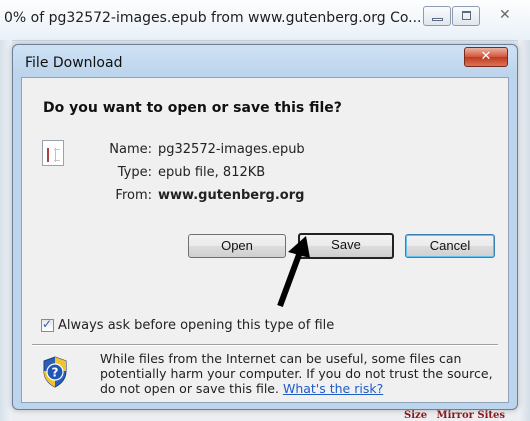  I want to click on dialog-title: File Download, so click(74, 63).